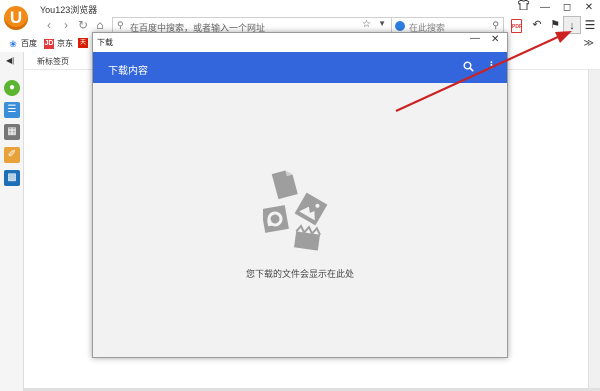  Describe the element at coordinates (300, 67) in the screenshot. I see `dialog-header: 下载内容 ⋮` at that location.